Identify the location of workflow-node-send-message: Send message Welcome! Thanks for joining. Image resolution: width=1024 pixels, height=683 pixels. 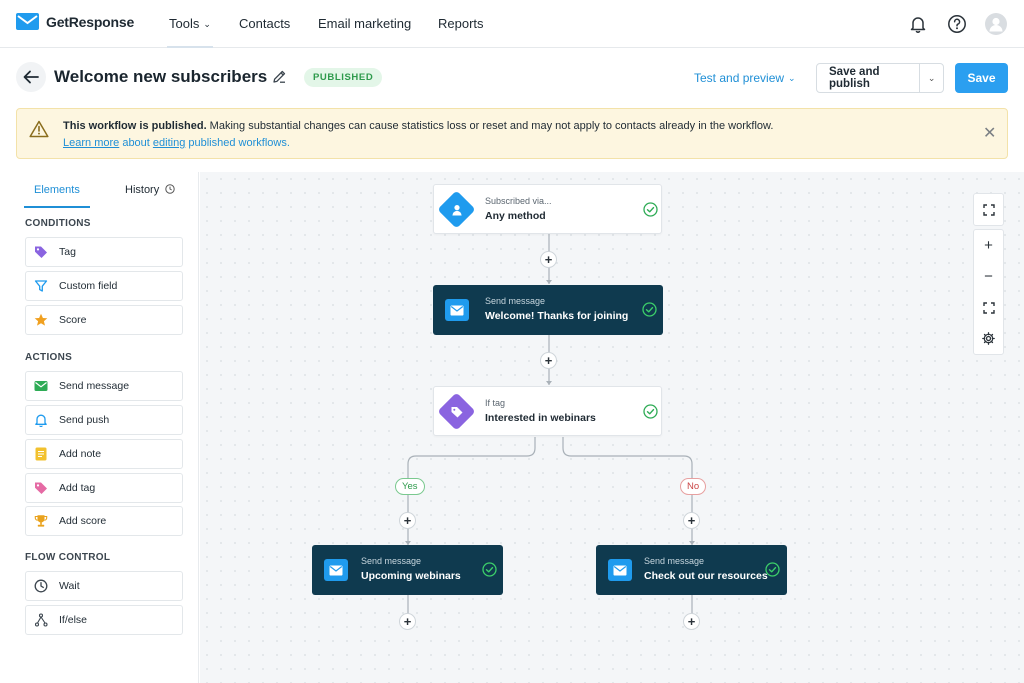
(548, 310).